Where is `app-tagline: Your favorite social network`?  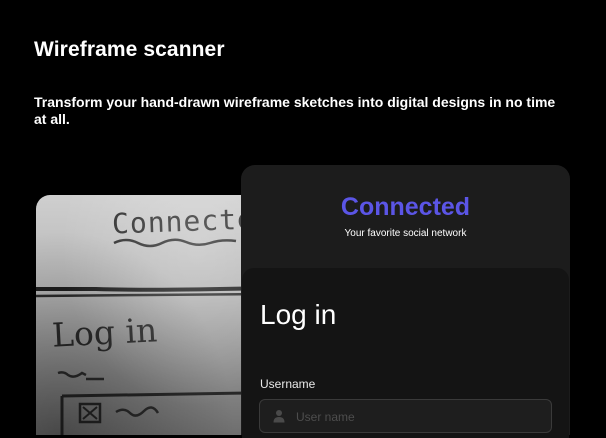 app-tagline: Your favorite social network is located at coordinates (405, 233).